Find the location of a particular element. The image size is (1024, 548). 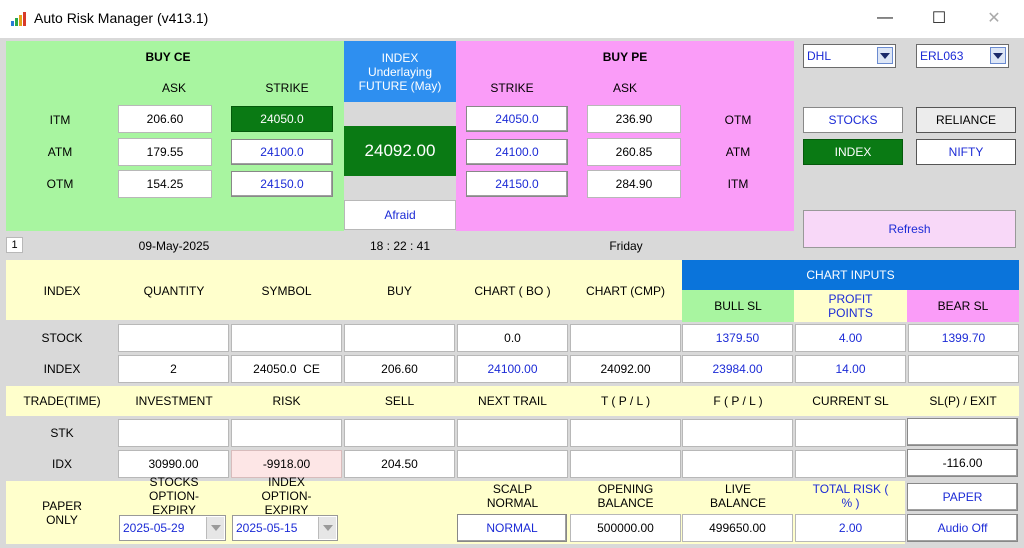

index-profit-points: 14.00 is located at coordinates (850, 369).